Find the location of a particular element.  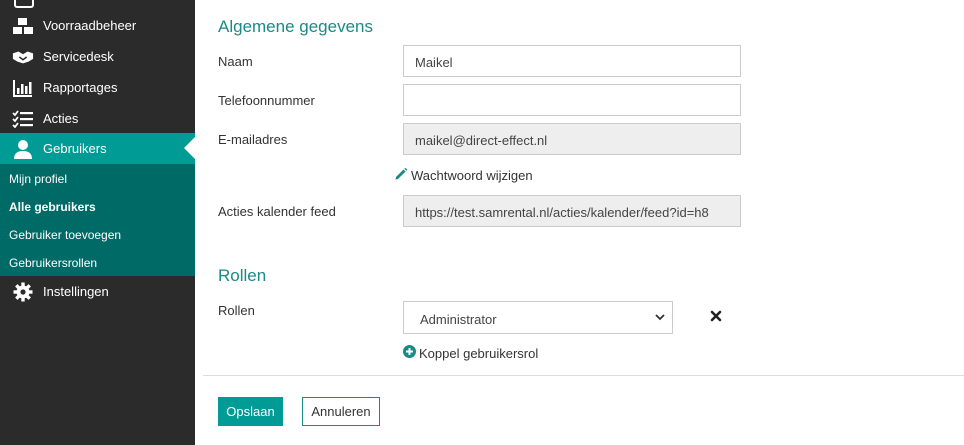

sidebar-item-gebruikers: Gebruikers is located at coordinates (97, 148).